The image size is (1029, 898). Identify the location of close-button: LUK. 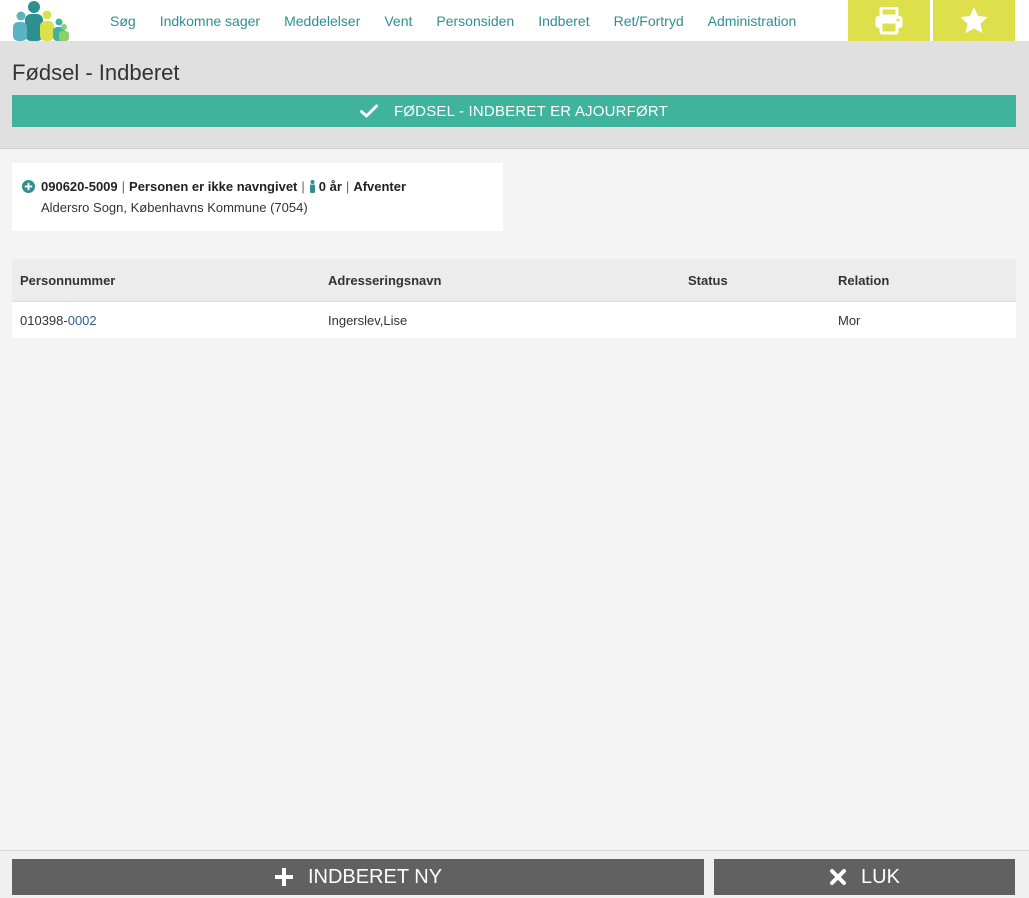
(864, 877).